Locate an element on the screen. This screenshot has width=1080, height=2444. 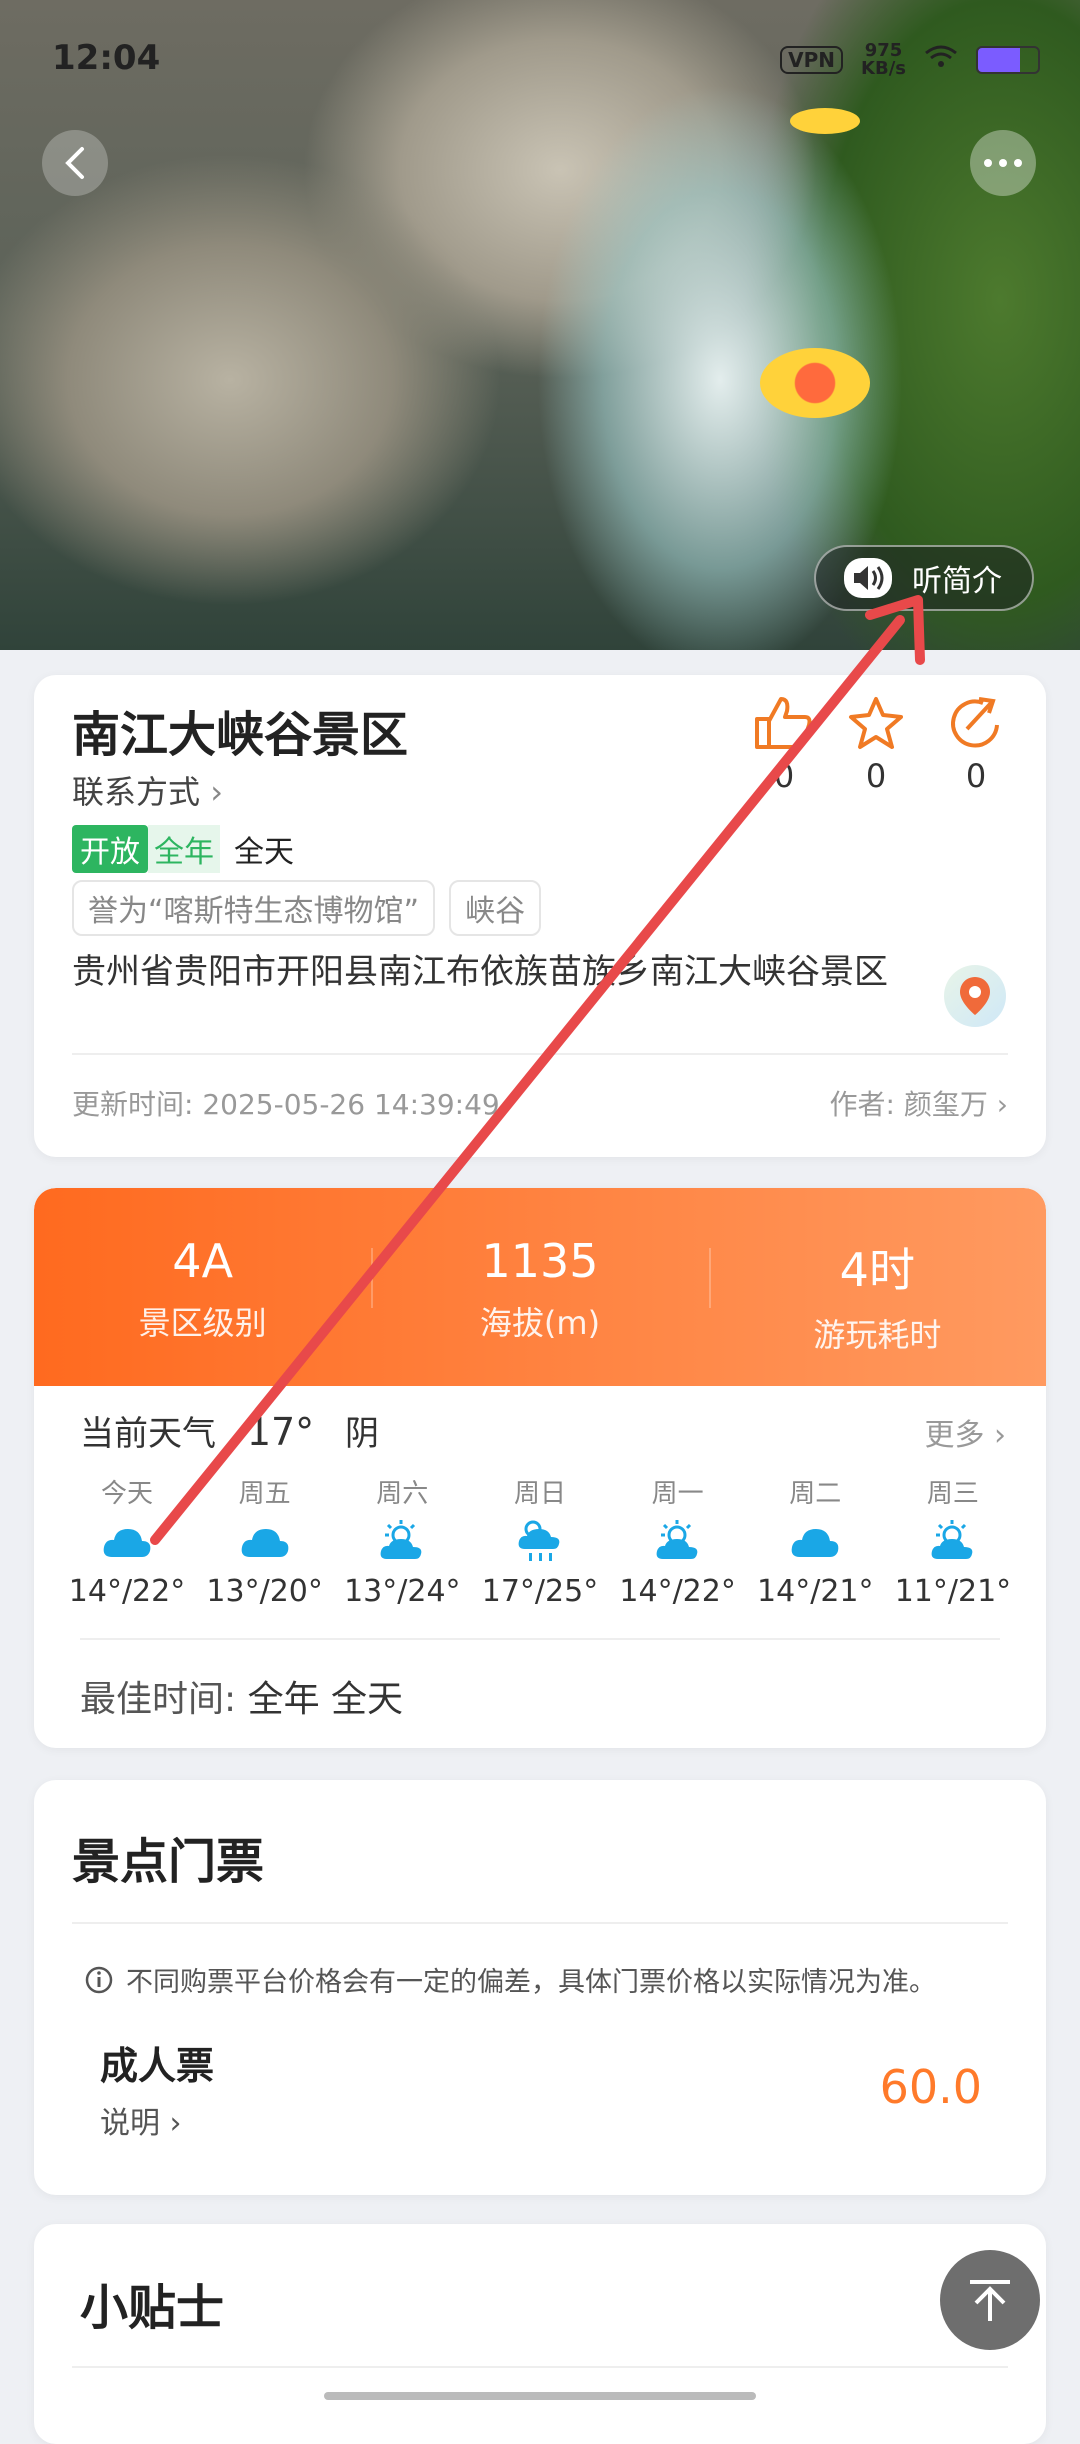
price-notice: 不同购票平台价格会有一定的偏差，具体门票价格以实际情况为准。 is located at coordinates (510, 1979).